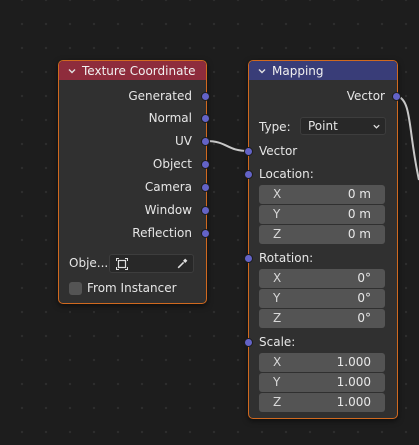 The height and width of the screenshot is (445, 419). What do you see at coordinates (322, 234) in the screenshot?
I see `location-z-field: Z 0 m` at bounding box center [322, 234].